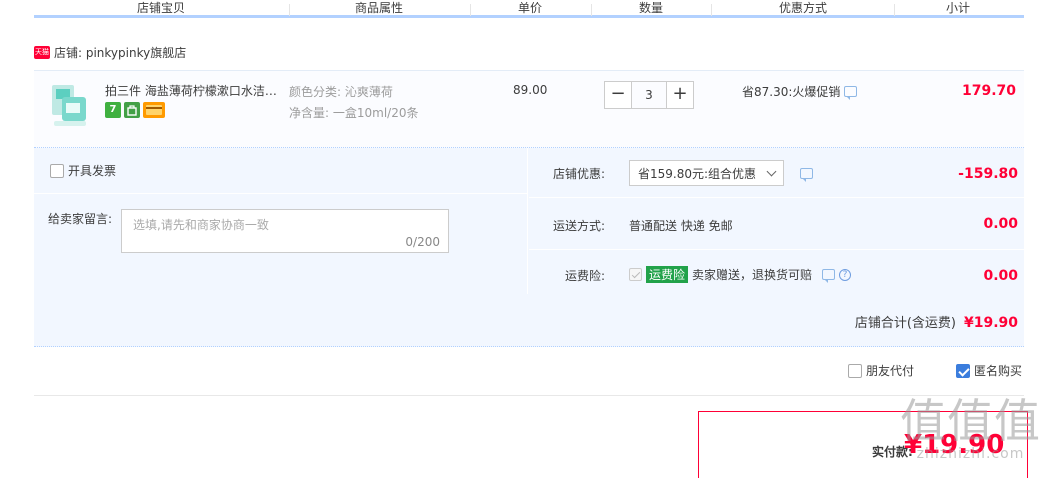 Image resolution: width=1049 pixels, height=478 pixels. I want to click on quantity-minus-button: −, so click(618, 95).